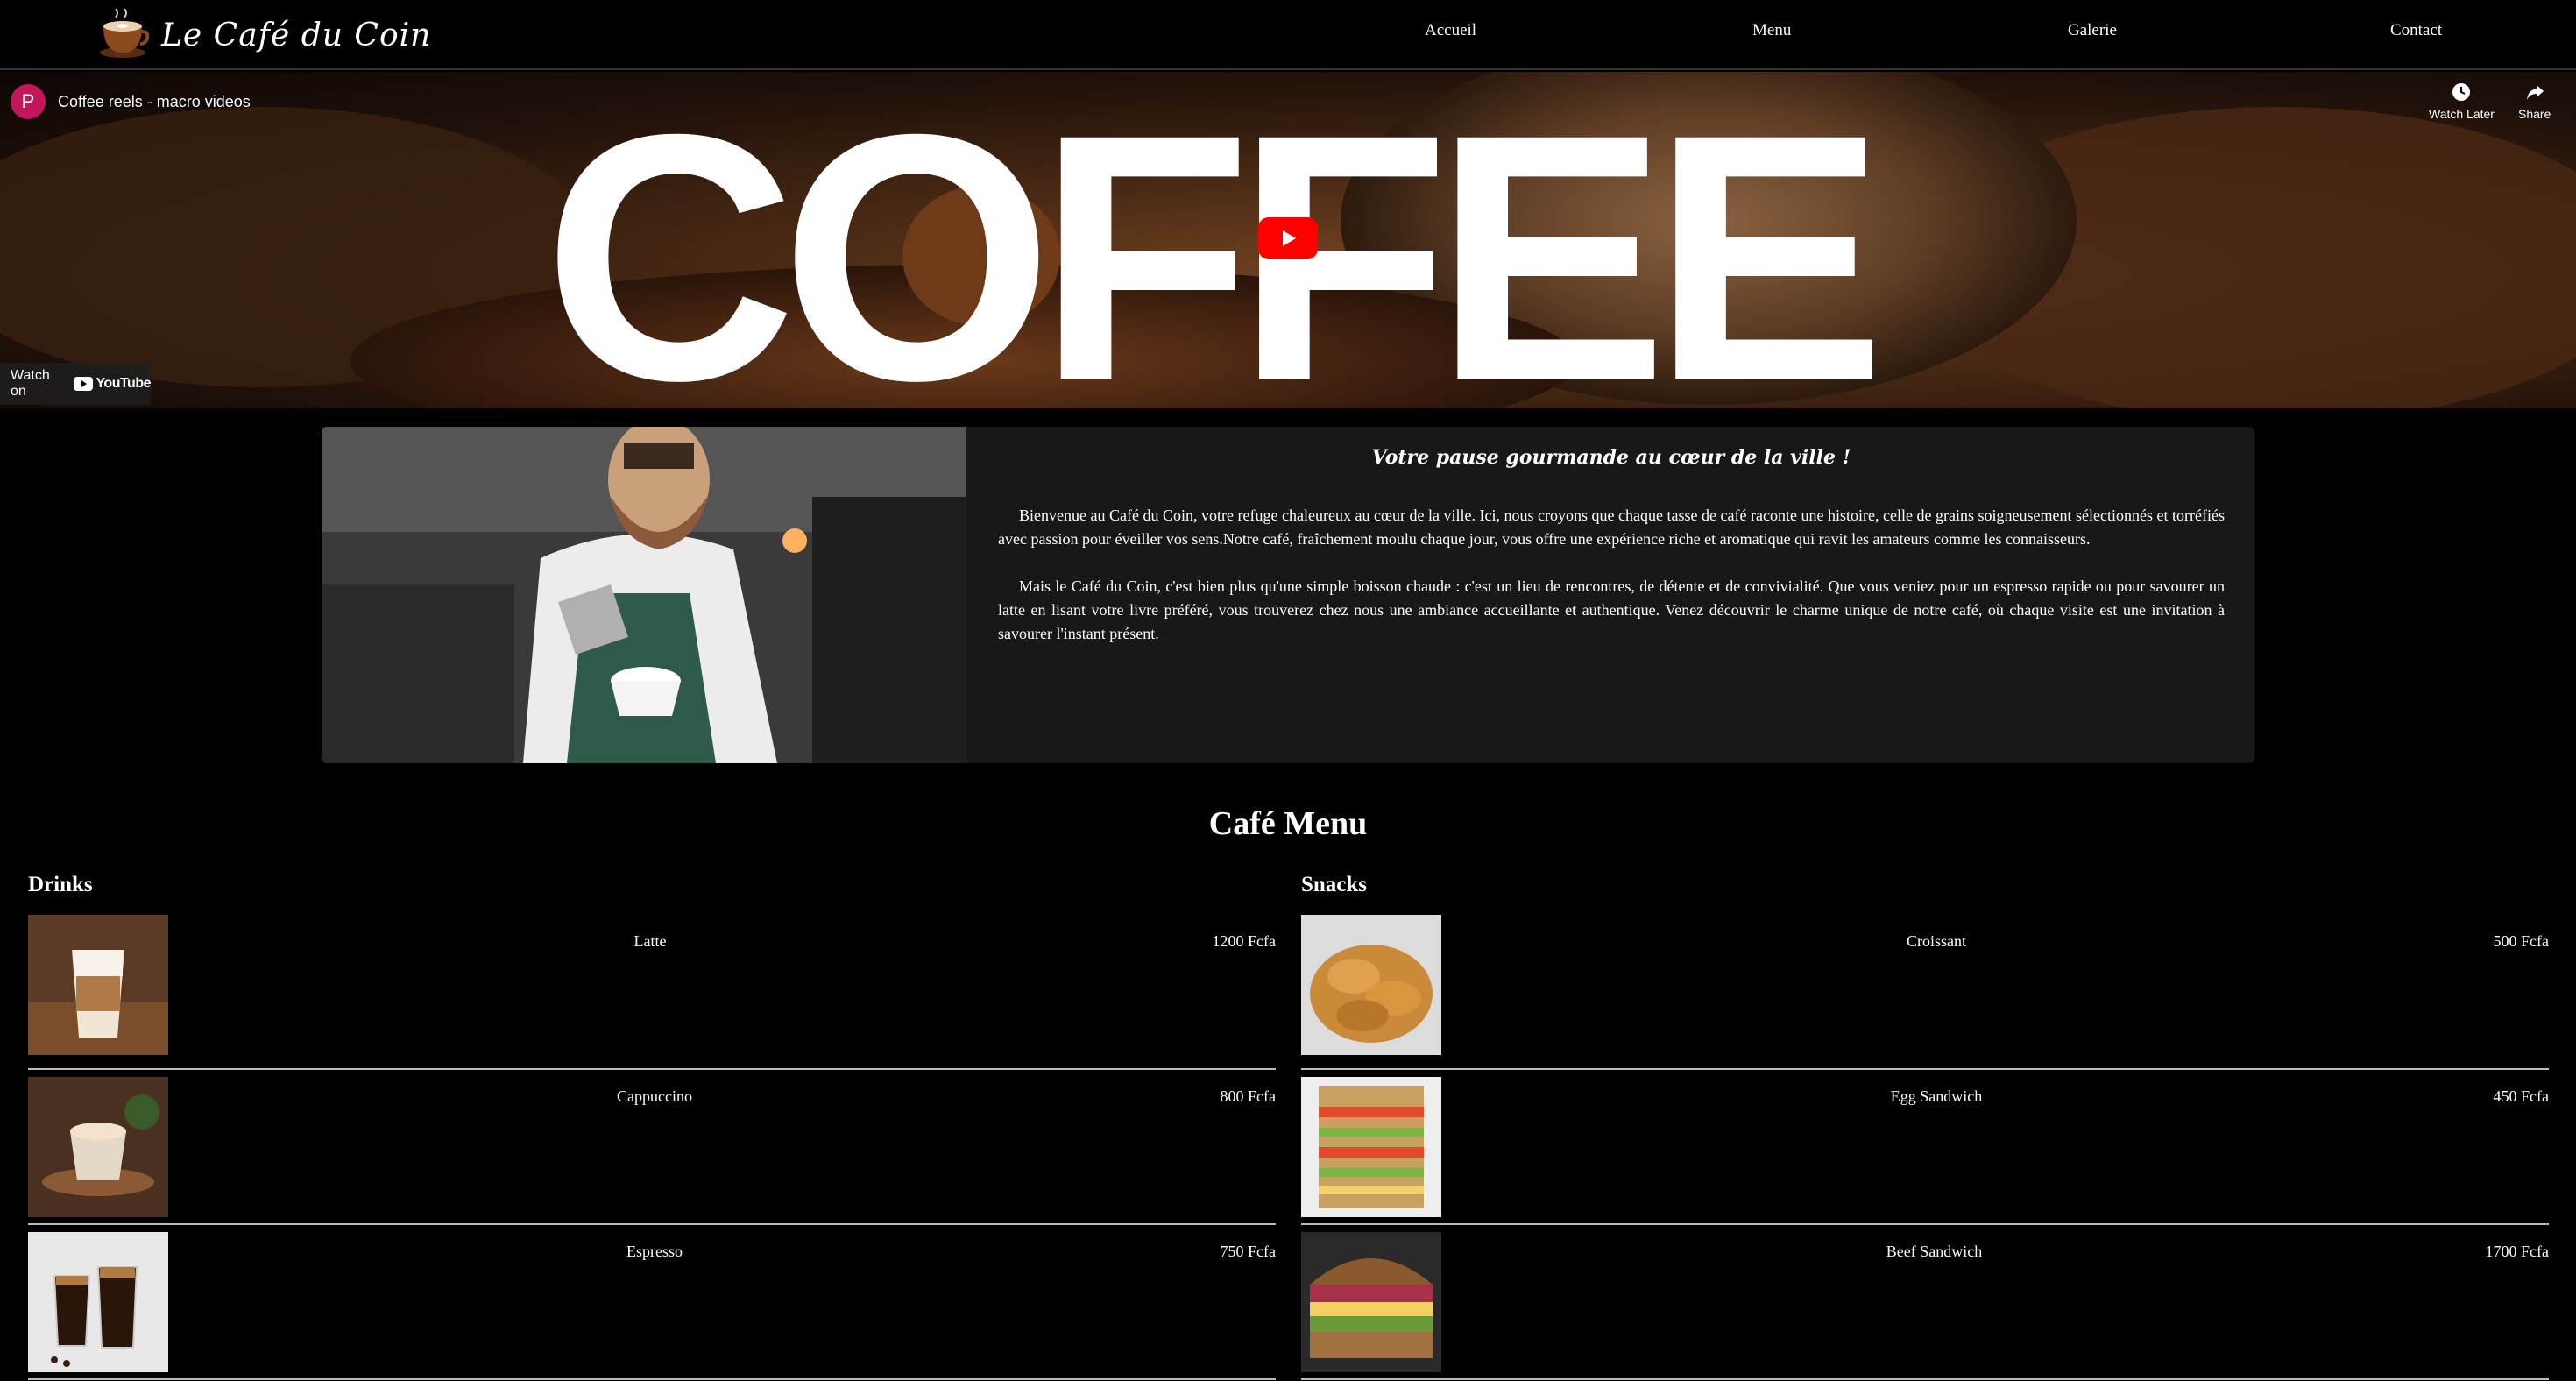  What do you see at coordinates (1371, 1302) in the screenshot?
I see `beef-sandwich-image` at bounding box center [1371, 1302].